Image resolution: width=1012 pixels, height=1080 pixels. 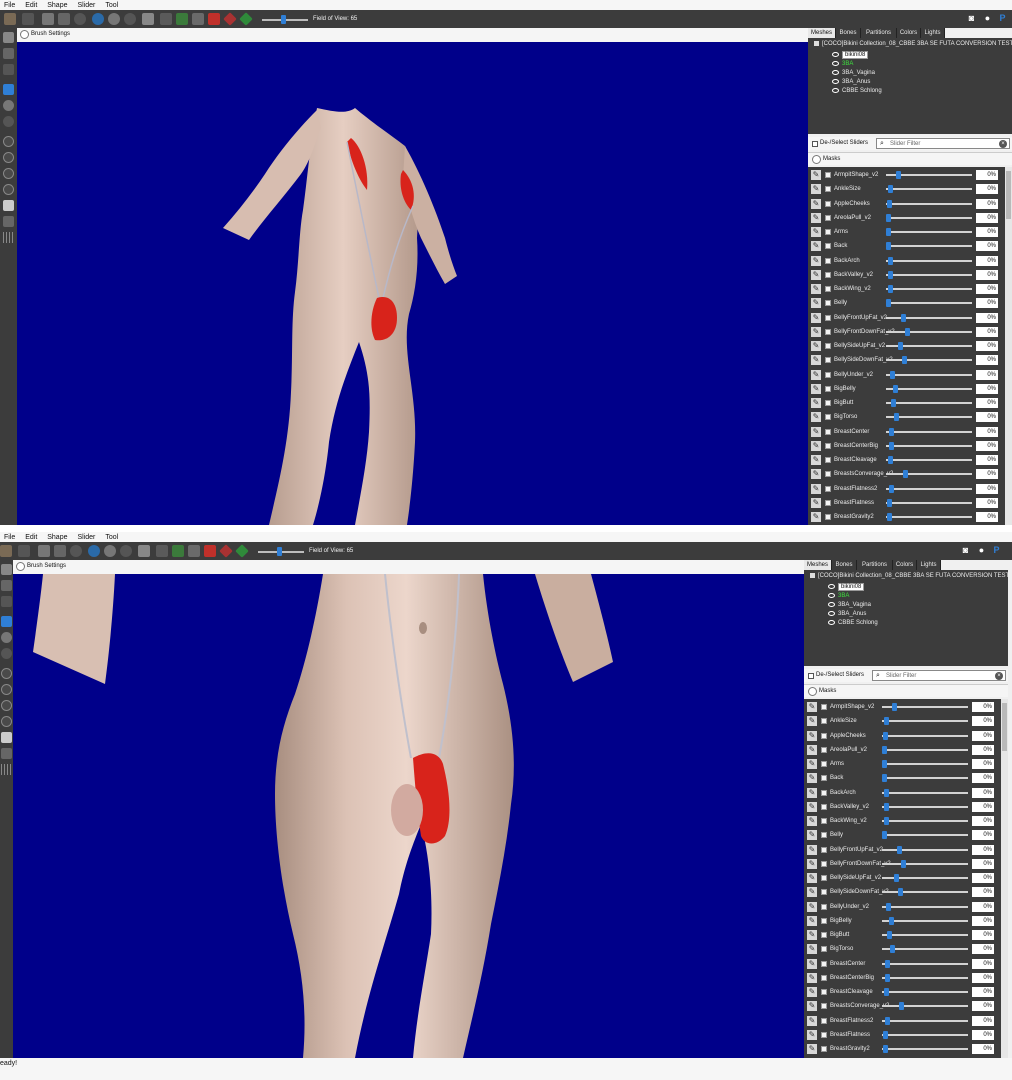 What do you see at coordinates (902, 750) in the screenshot?
I see `slider-row: ✎ AreolaPull_v2 0%` at bounding box center [902, 750].